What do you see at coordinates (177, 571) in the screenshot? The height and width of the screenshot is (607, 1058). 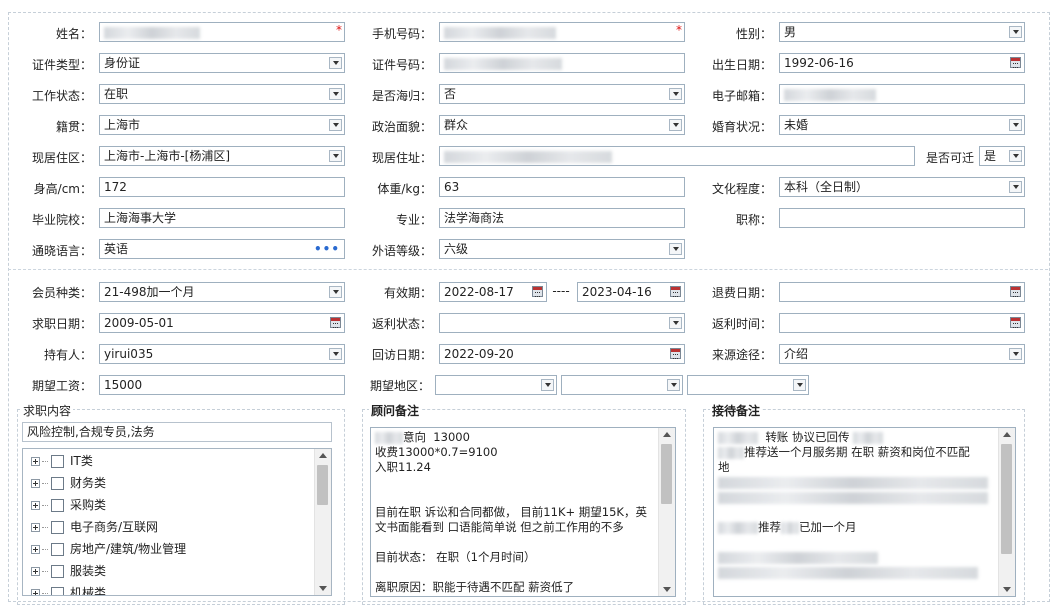 I see `tree-node: 服装类` at bounding box center [177, 571].